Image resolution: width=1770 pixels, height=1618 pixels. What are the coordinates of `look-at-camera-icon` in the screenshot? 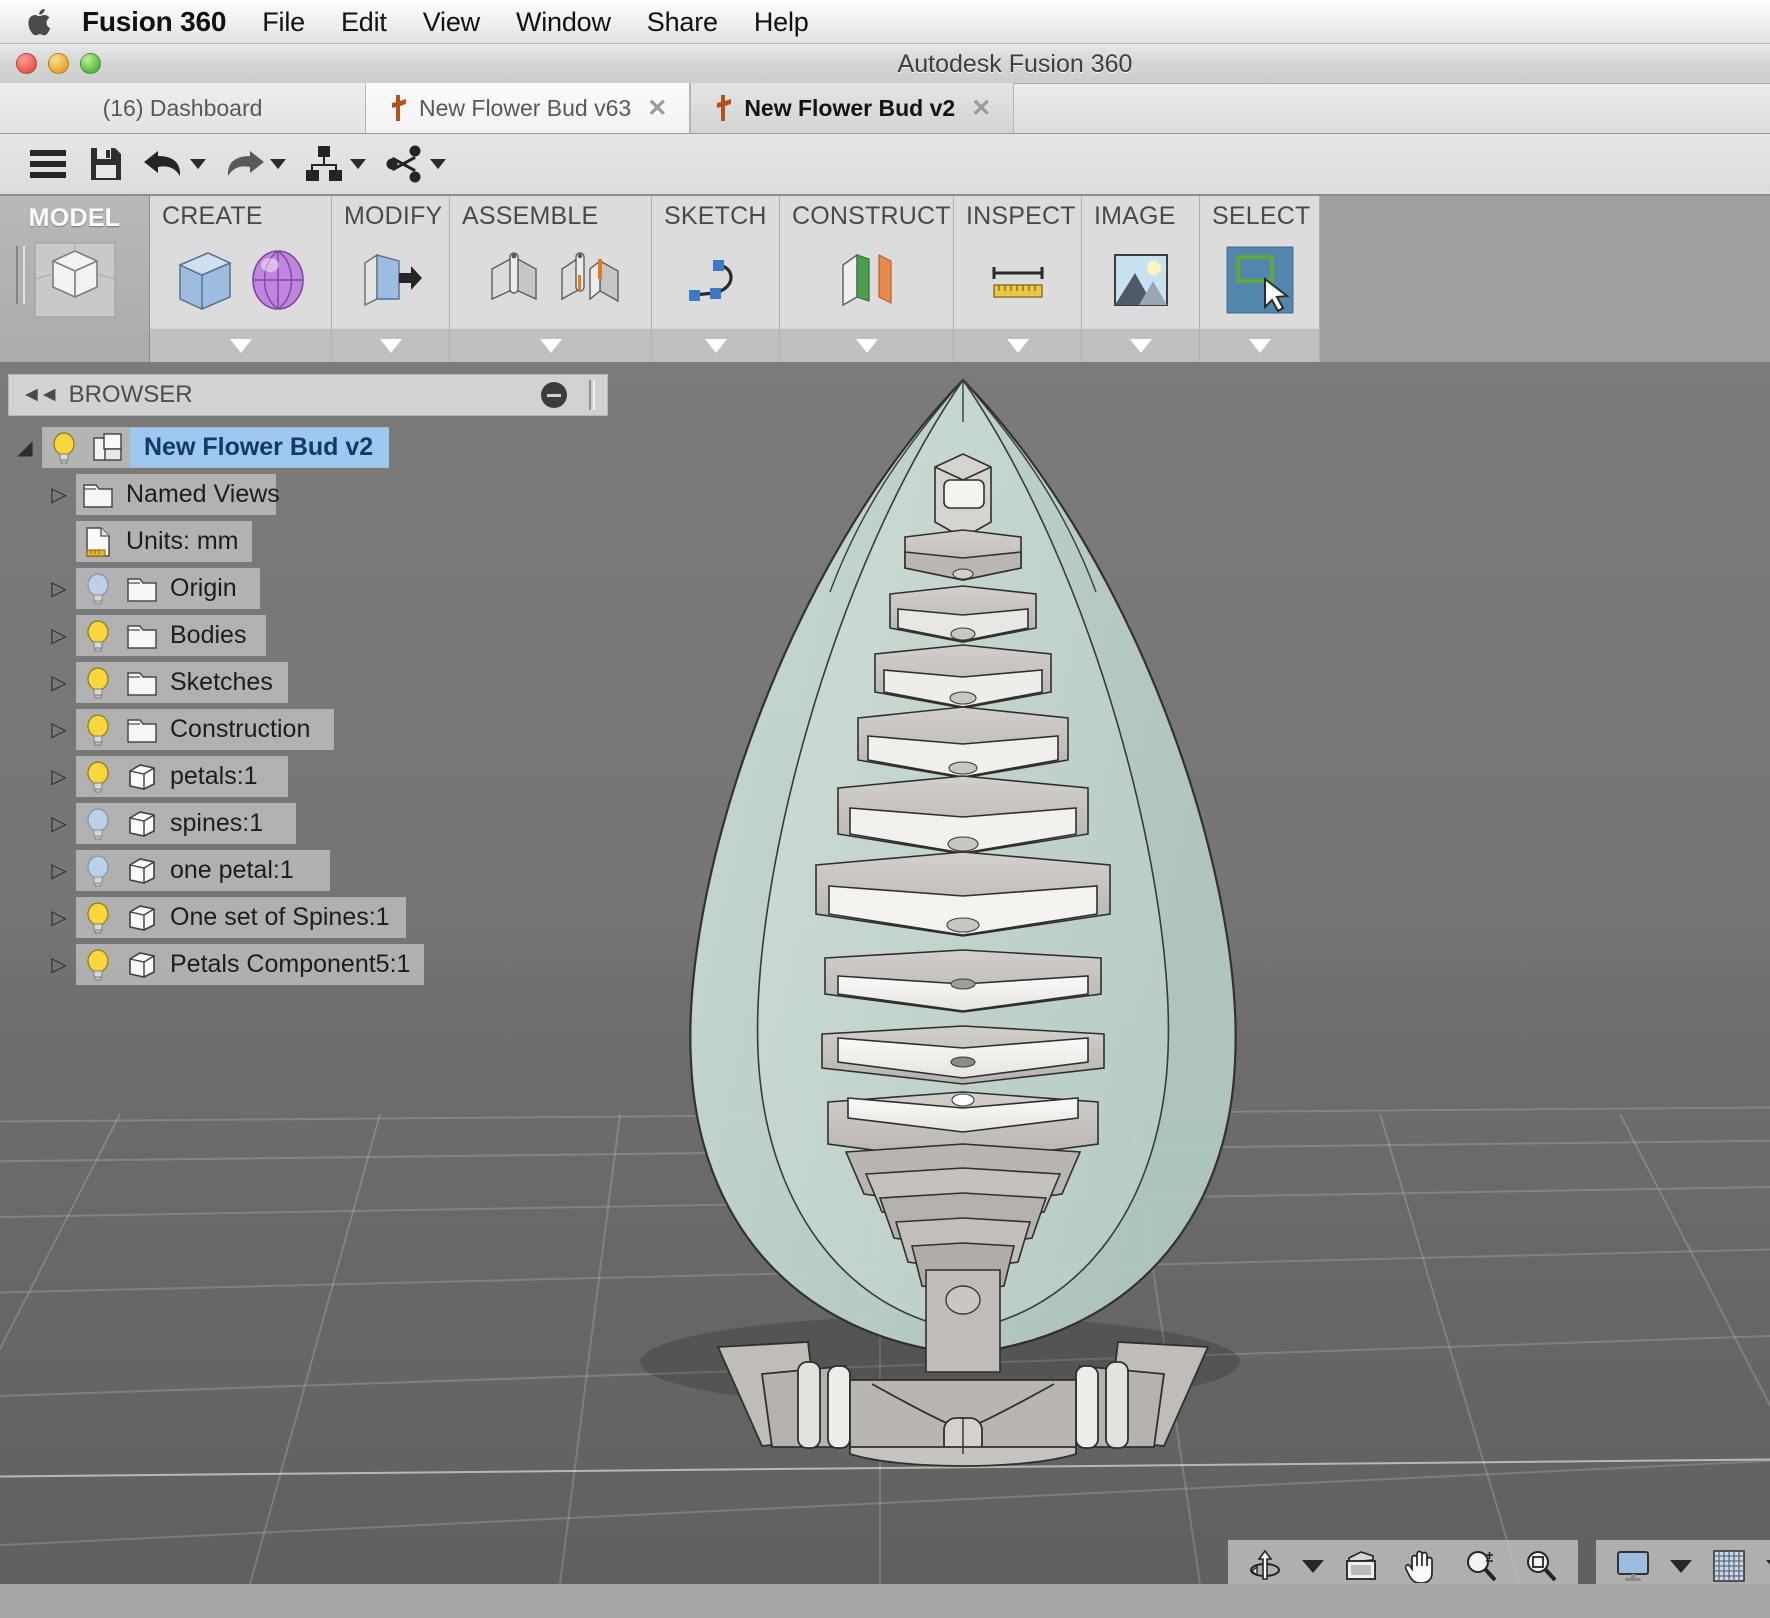 It's located at (1361, 1566).